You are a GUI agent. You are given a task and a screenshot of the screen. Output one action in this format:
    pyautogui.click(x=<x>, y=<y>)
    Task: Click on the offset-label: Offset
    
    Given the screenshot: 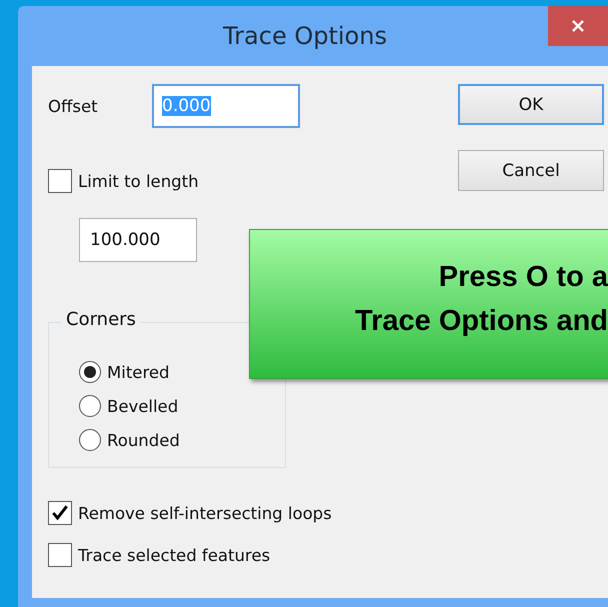 What is the action you would take?
    pyautogui.click(x=73, y=106)
    